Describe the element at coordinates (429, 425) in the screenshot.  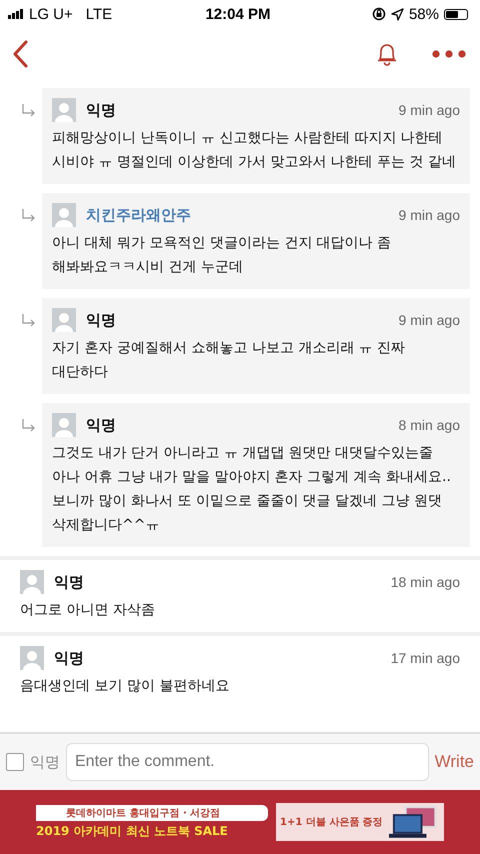
I see `comment-time: 8 min ago` at that location.